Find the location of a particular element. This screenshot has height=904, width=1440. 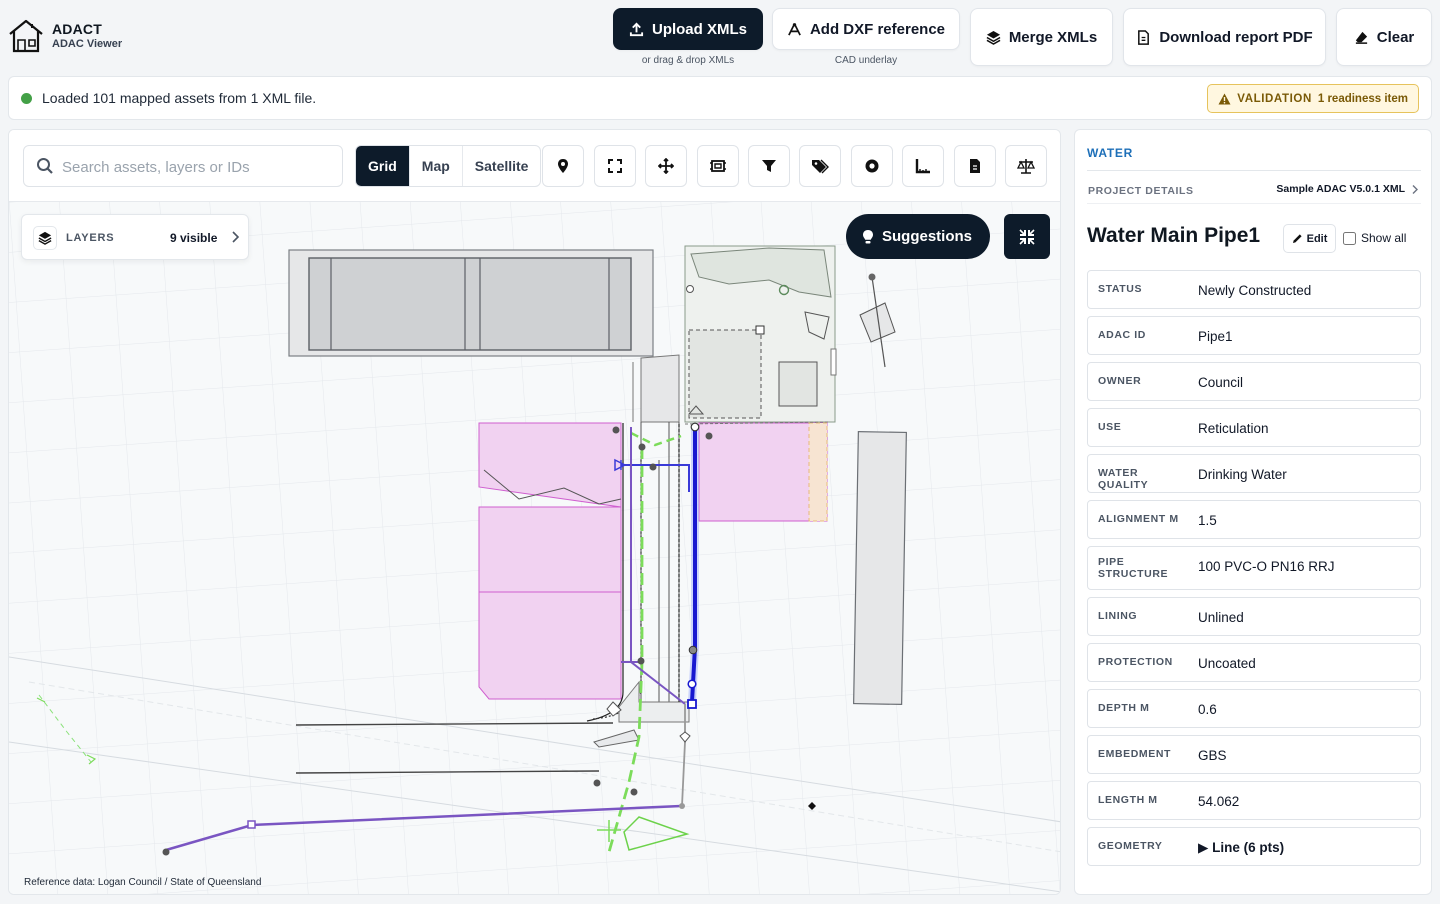

property-key: GEOMETRY is located at coordinates (1130, 846).